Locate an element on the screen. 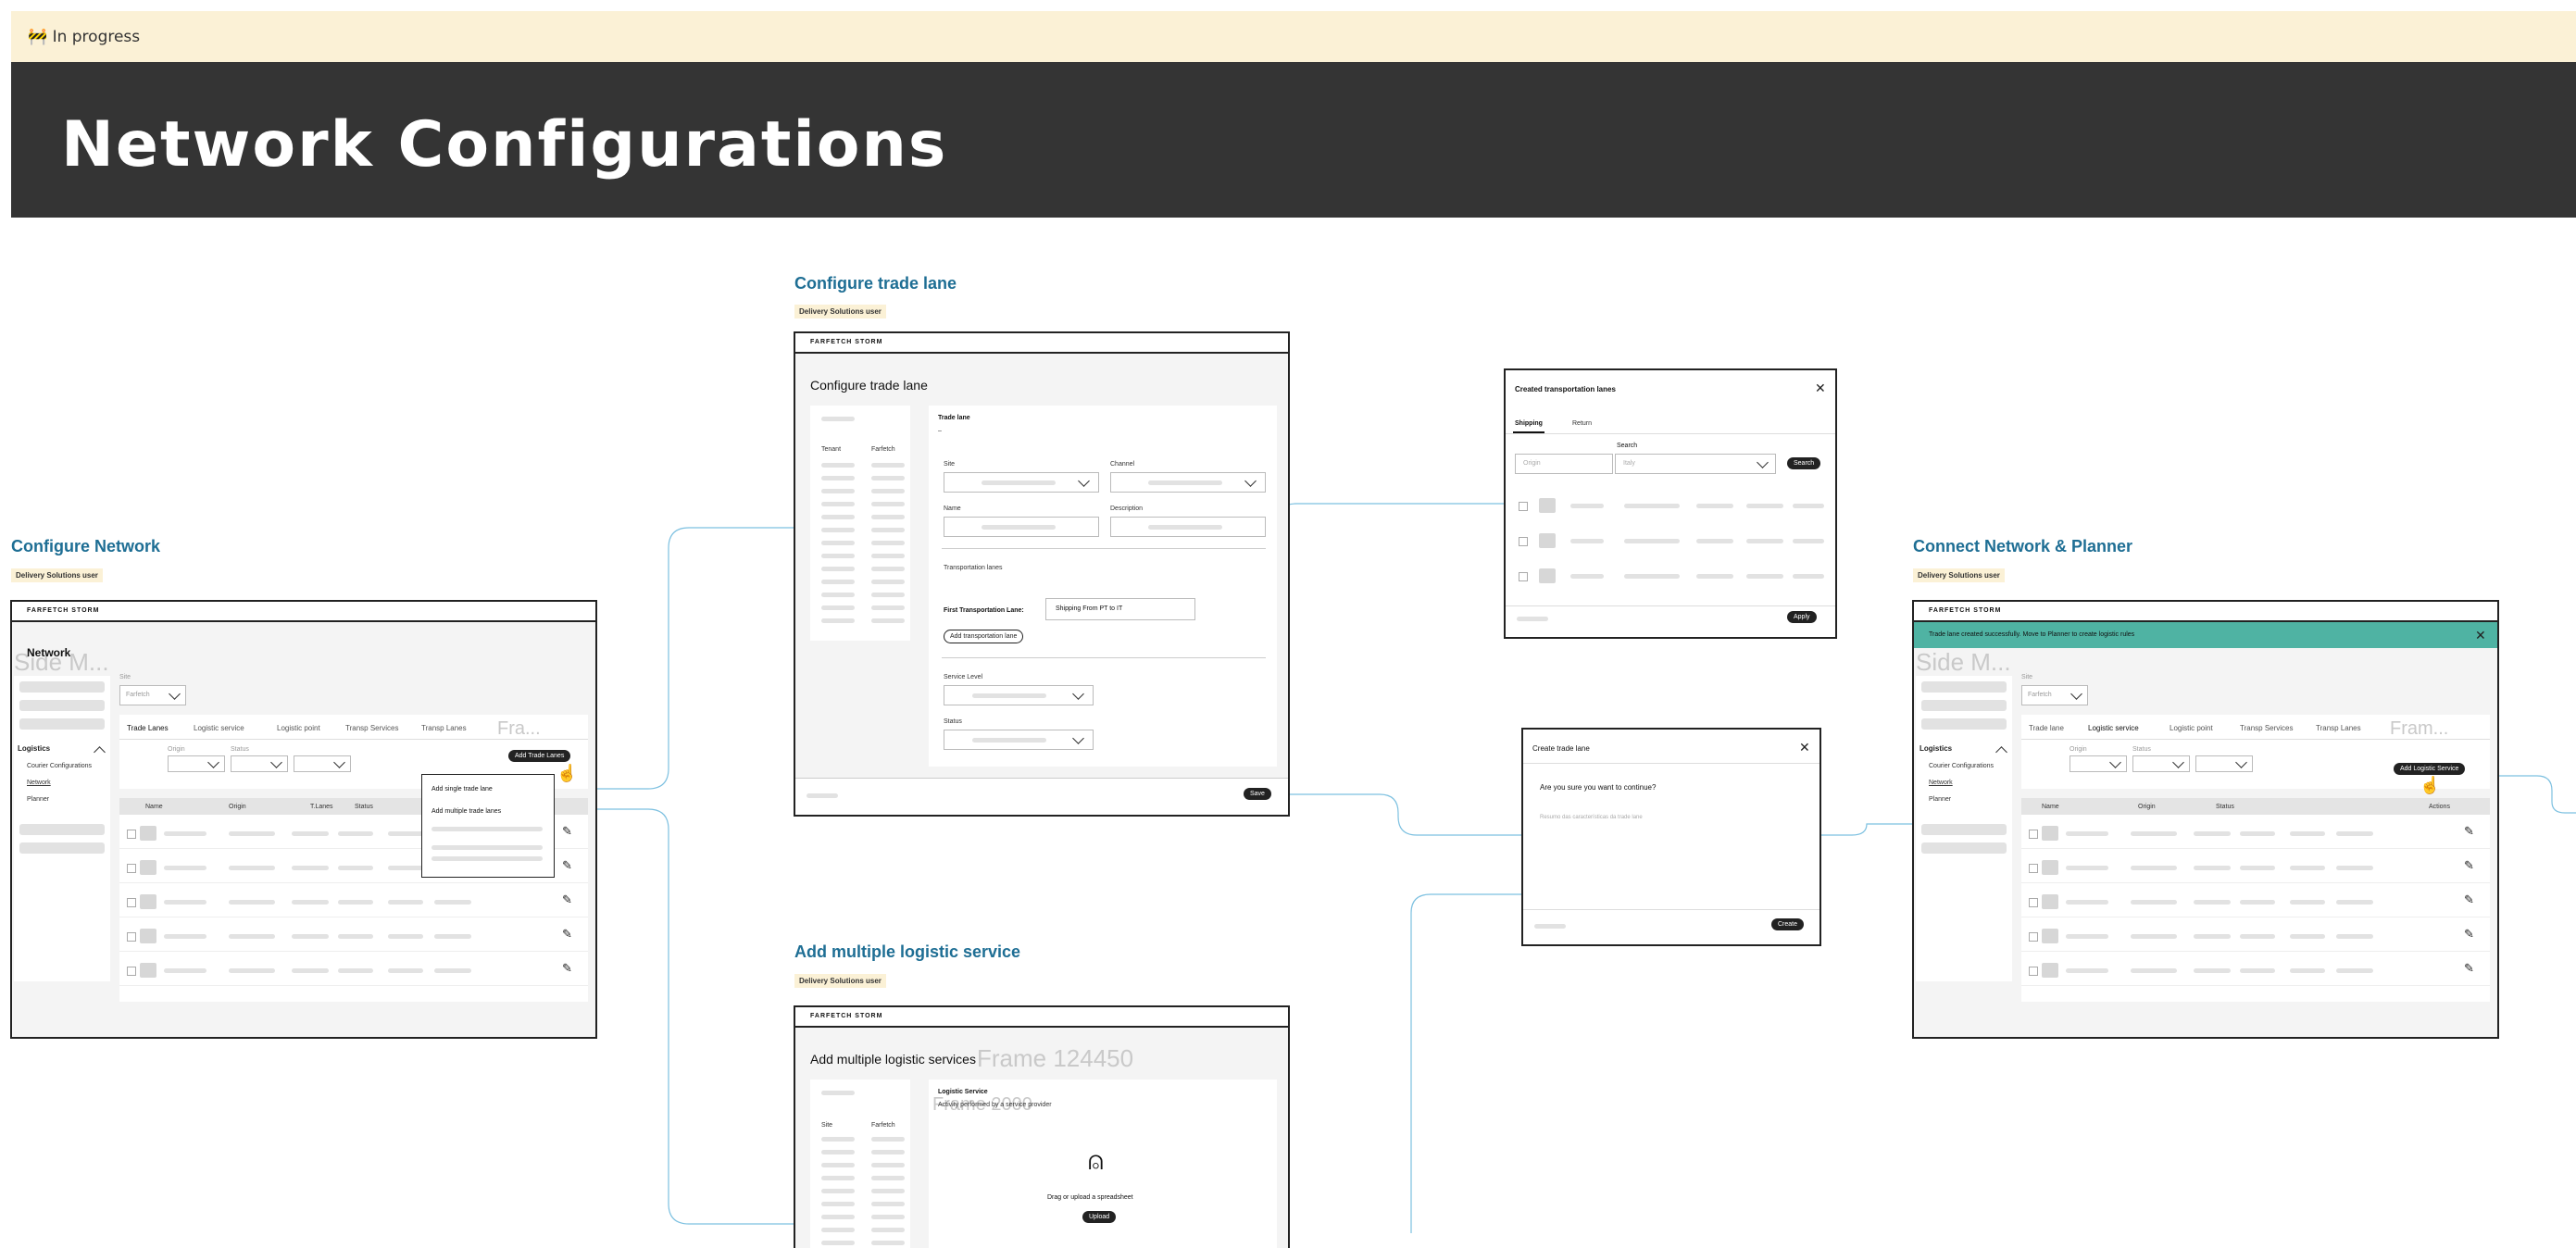 The height and width of the screenshot is (1248, 2576). add-transport-lane-button: Add transportation lane is located at coordinates (984, 636).